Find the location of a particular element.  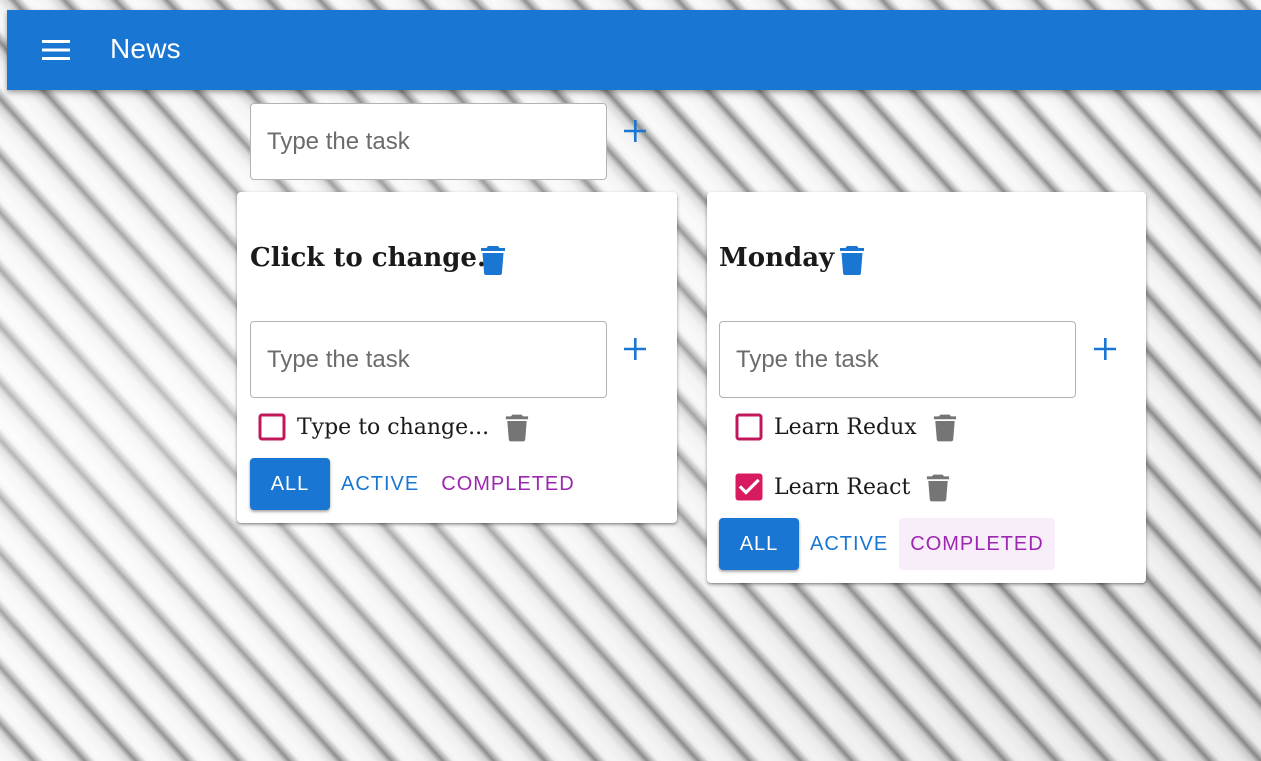

new-list-input is located at coordinates (428, 141).